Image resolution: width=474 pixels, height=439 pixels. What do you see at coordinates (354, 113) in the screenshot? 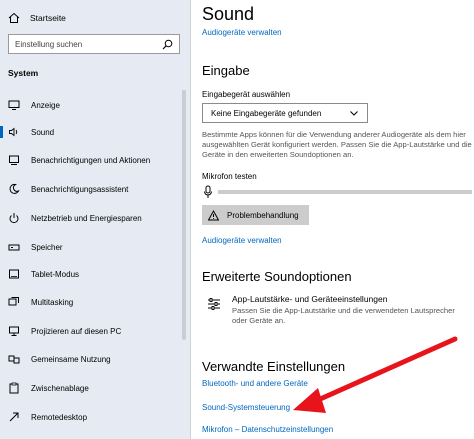
I see `chevron-down-icon` at bounding box center [354, 113].